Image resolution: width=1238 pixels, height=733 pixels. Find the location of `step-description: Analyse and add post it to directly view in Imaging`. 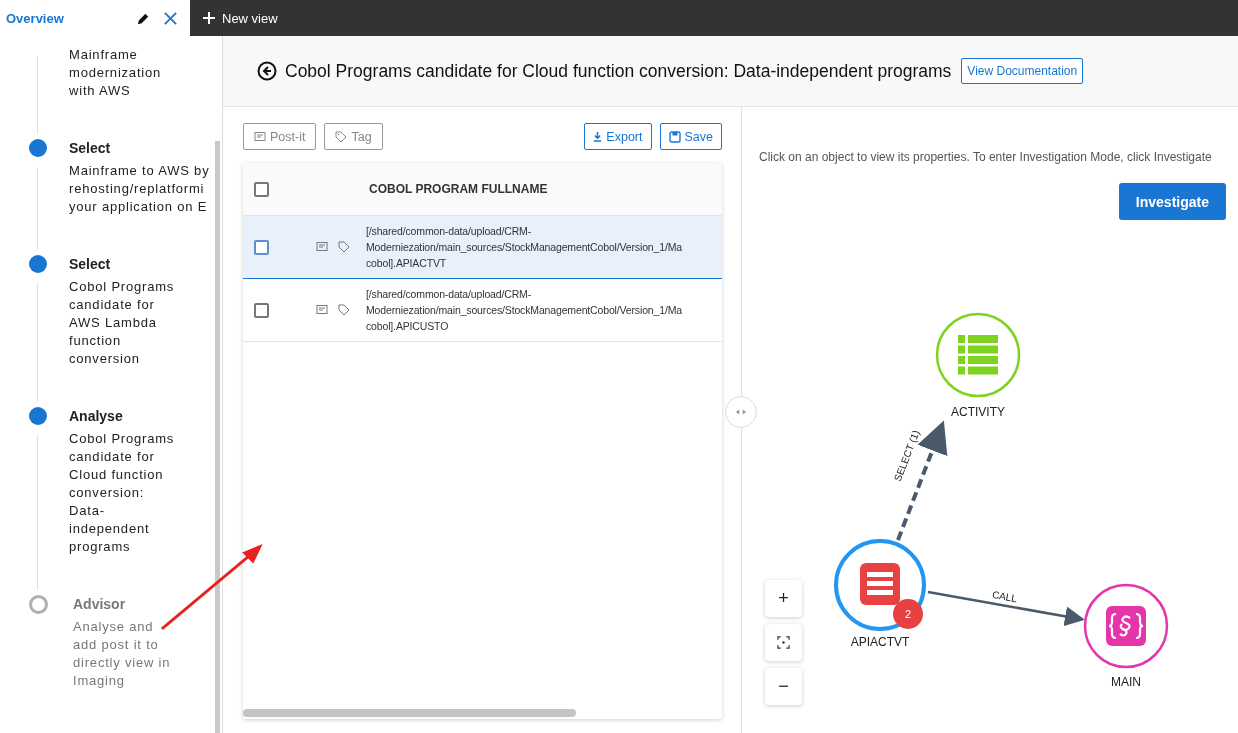

step-description: Analyse and add post it to directly view in Imaging is located at coordinates (122, 654).